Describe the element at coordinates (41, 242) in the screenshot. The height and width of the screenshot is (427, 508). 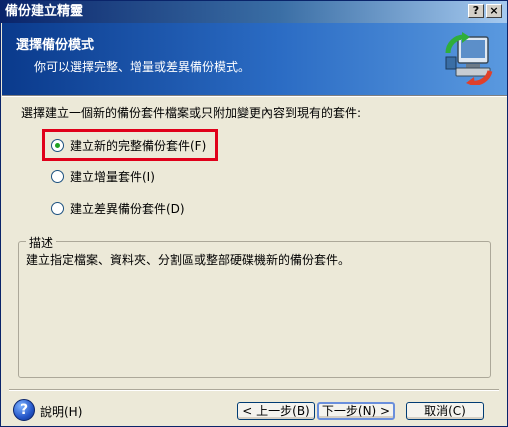
I see `description-title: 描述` at that location.